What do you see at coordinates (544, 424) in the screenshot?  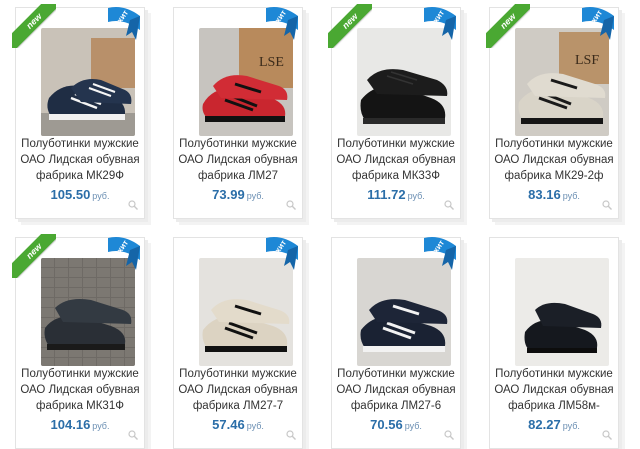 I see `product-price: 82.27` at bounding box center [544, 424].